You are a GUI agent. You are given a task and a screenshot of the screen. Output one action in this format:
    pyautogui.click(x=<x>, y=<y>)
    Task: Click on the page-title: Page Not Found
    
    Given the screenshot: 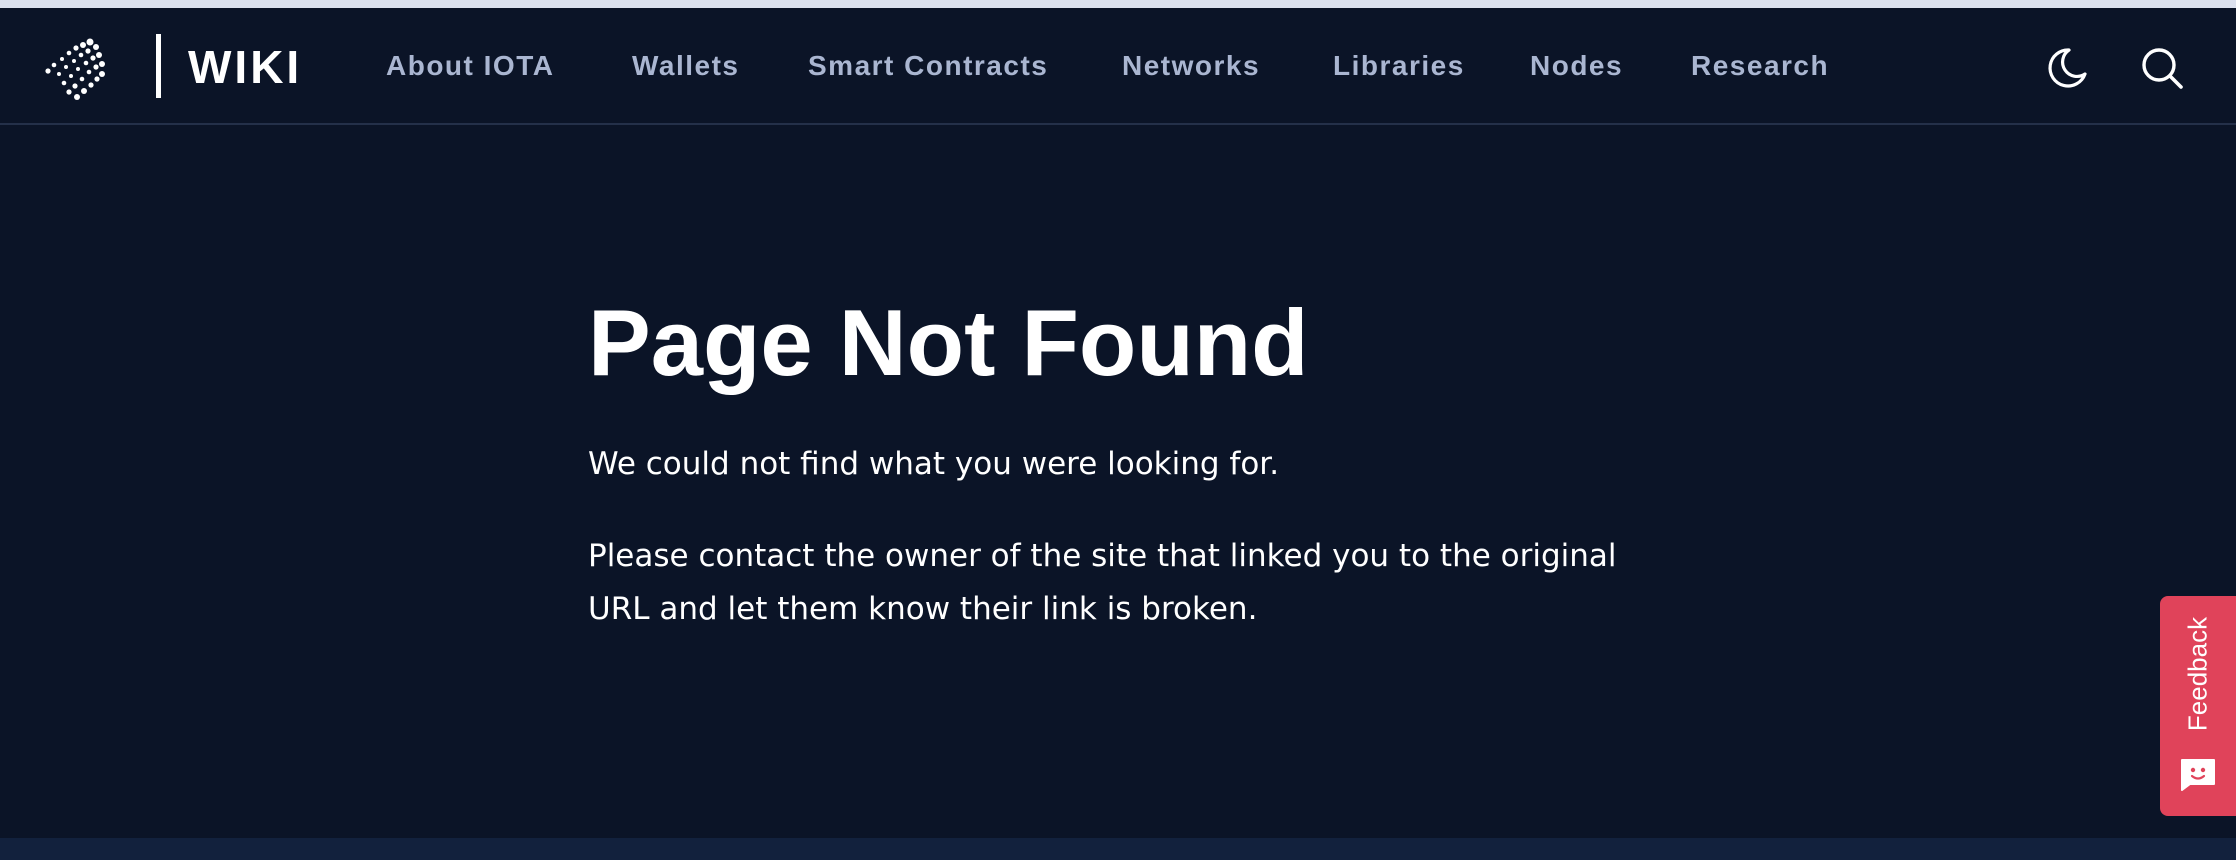 What is the action you would take?
    pyautogui.click(x=948, y=342)
    